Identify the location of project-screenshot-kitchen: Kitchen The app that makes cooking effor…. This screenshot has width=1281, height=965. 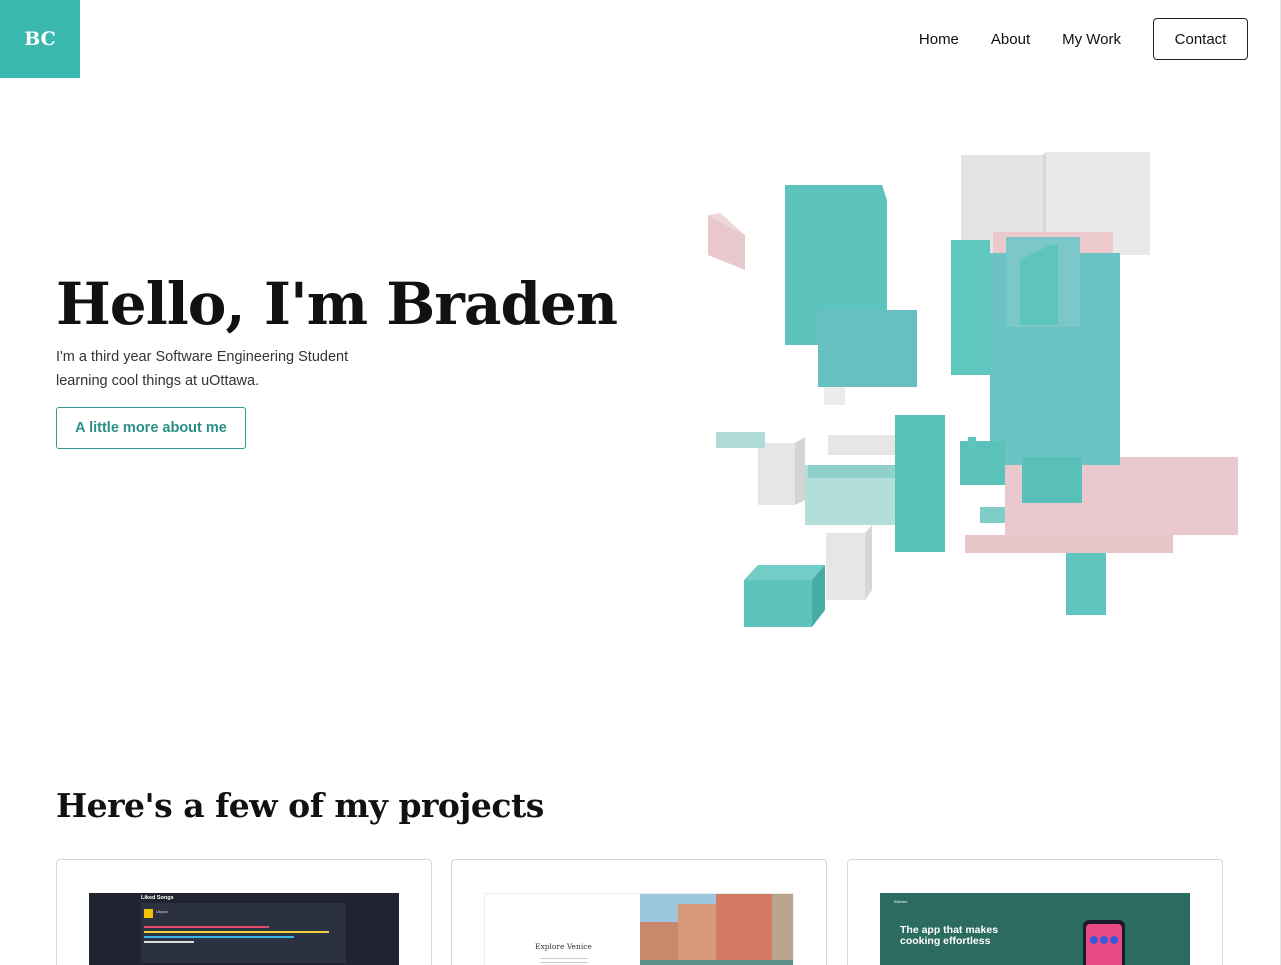
(1035, 929).